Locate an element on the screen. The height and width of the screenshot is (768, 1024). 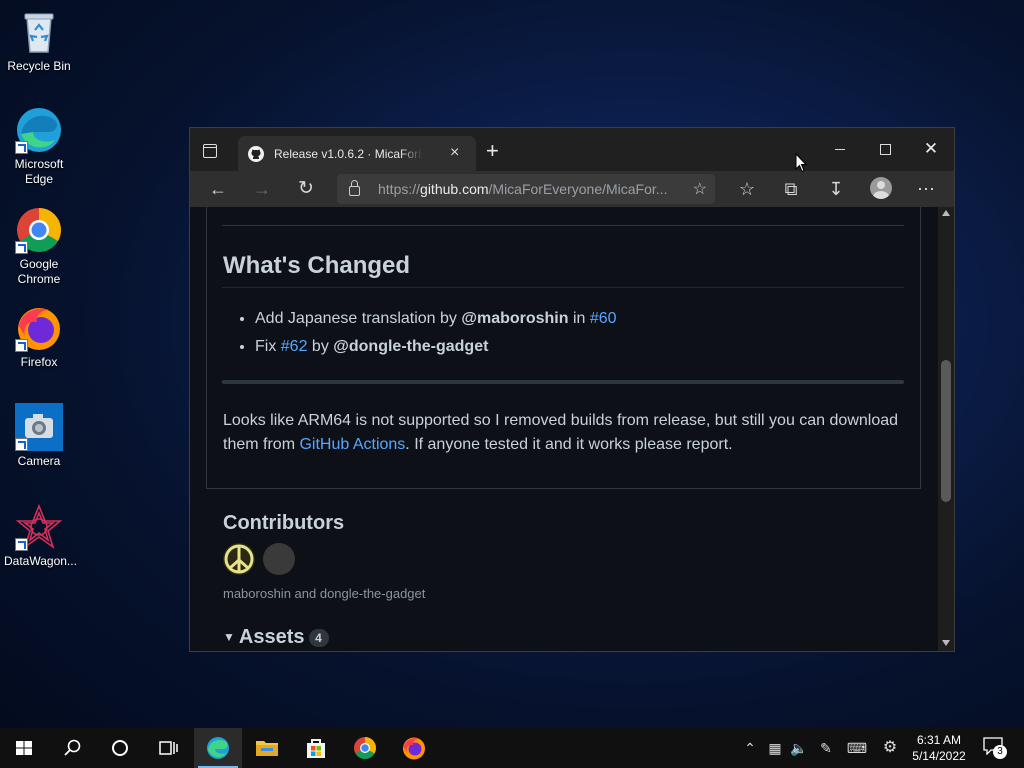
page-scrollbar is located at coordinates (946, 429).